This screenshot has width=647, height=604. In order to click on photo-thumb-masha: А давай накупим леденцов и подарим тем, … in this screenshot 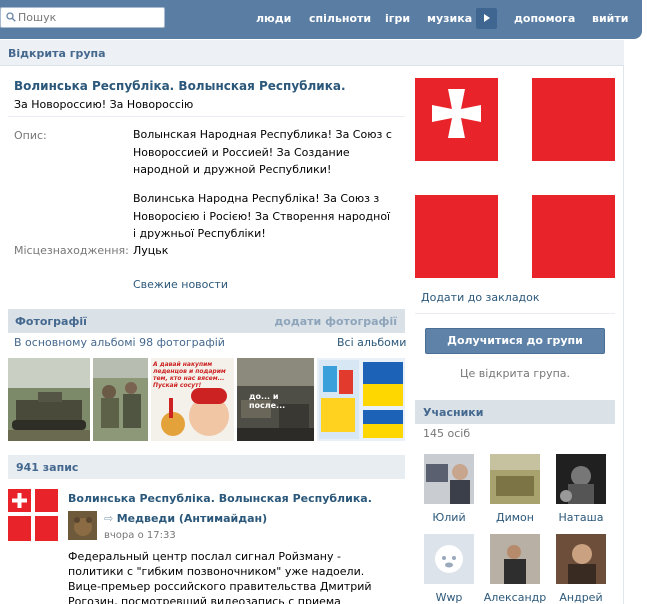, I will do `click(192, 399)`.